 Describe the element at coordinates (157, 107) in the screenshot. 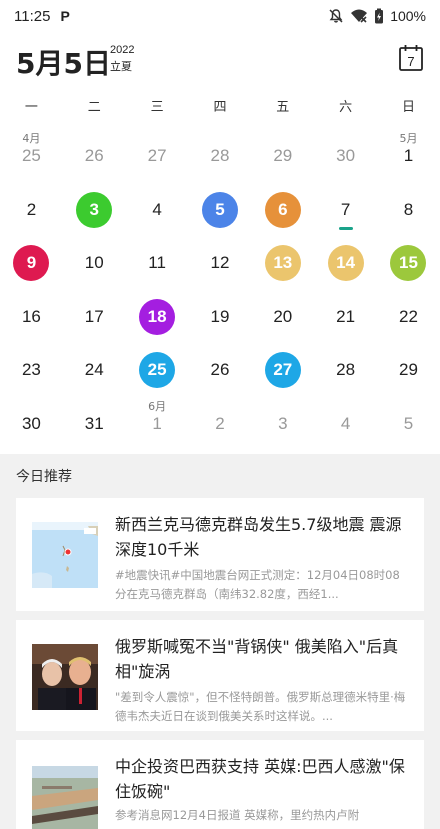

I see `weekday-label: 三` at that location.